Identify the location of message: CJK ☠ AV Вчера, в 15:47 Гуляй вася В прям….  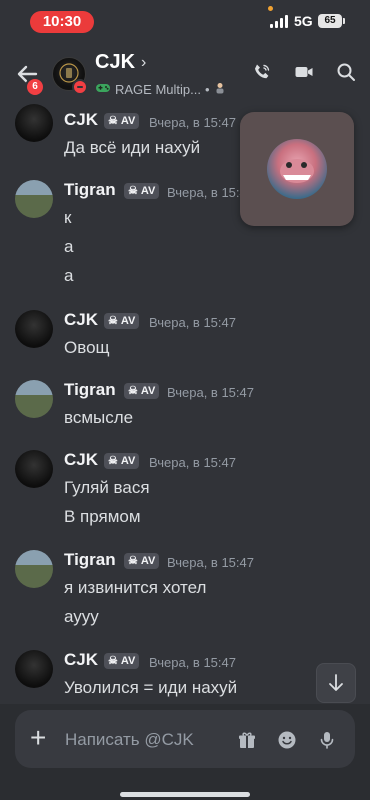
(185, 489).